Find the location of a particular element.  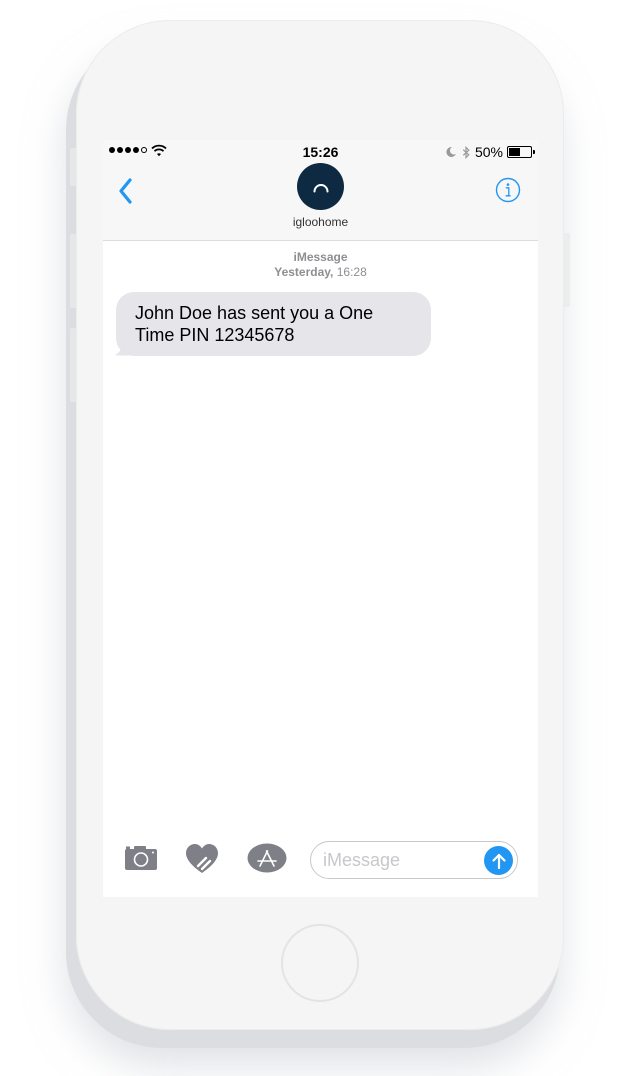

app-store-icon is located at coordinates (267, 858).